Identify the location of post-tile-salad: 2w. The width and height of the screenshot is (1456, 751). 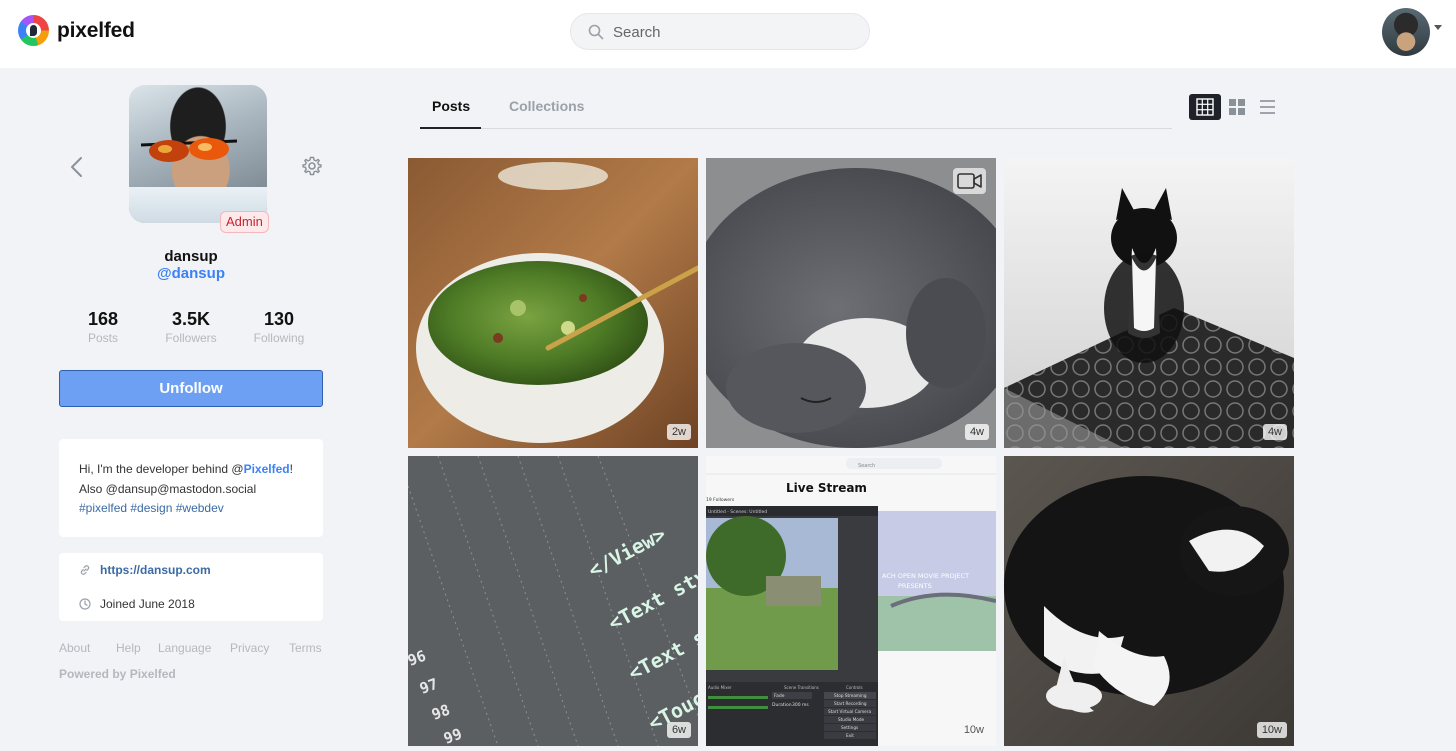
(553, 303).